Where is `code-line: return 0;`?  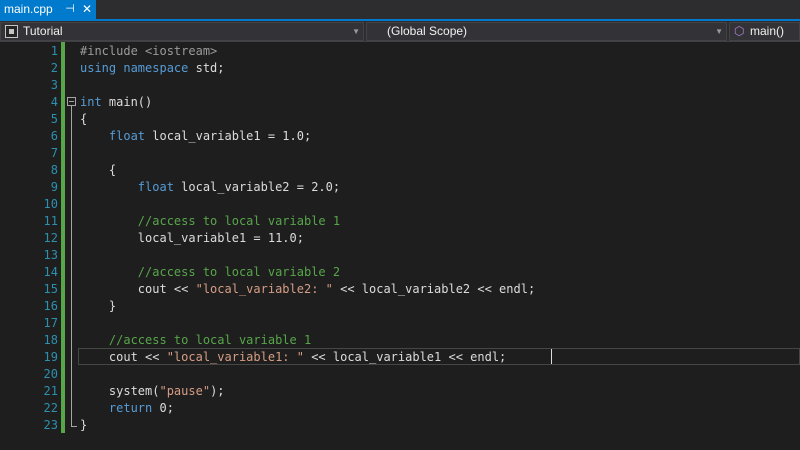
code-line: return 0; is located at coordinates (440, 408).